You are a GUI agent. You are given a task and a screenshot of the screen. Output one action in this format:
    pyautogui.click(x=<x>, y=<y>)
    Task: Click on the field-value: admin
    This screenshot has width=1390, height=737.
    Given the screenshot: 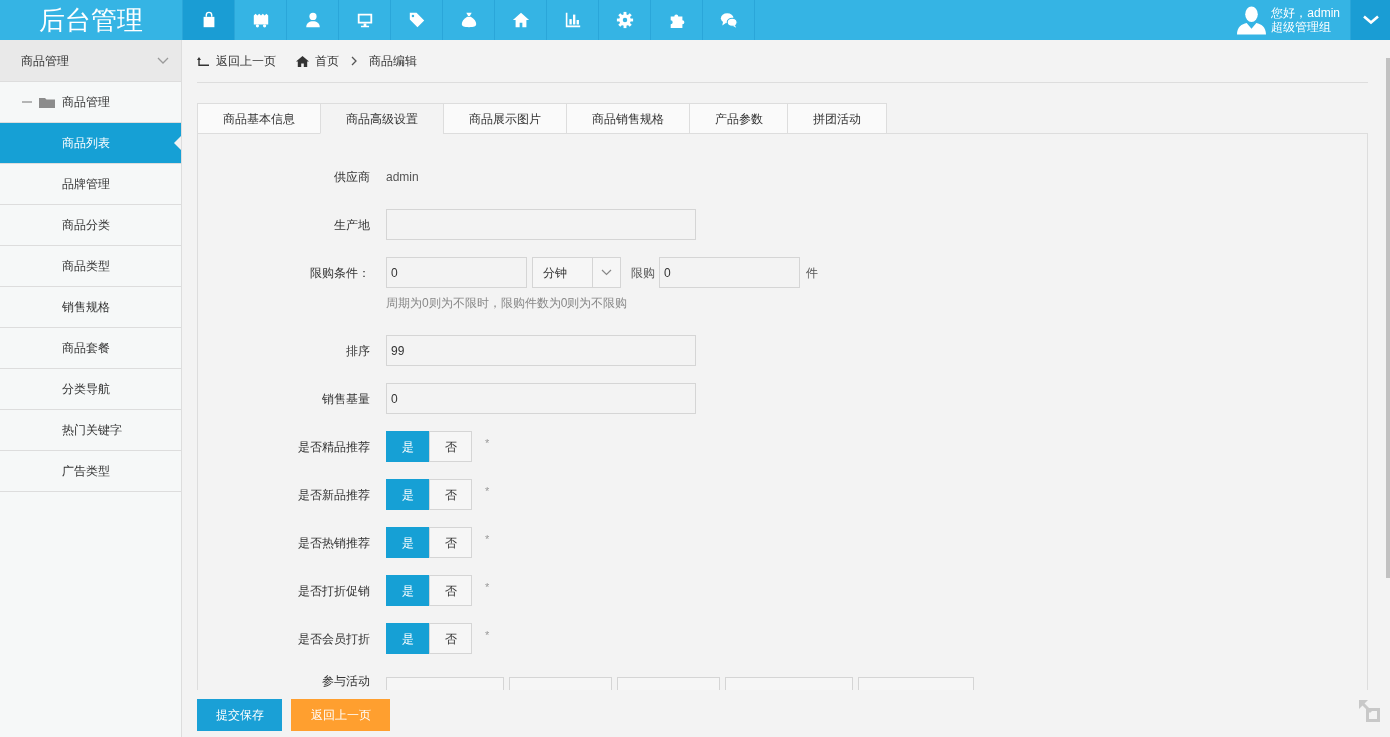 What is the action you would take?
    pyautogui.click(x=402, y=177)
    